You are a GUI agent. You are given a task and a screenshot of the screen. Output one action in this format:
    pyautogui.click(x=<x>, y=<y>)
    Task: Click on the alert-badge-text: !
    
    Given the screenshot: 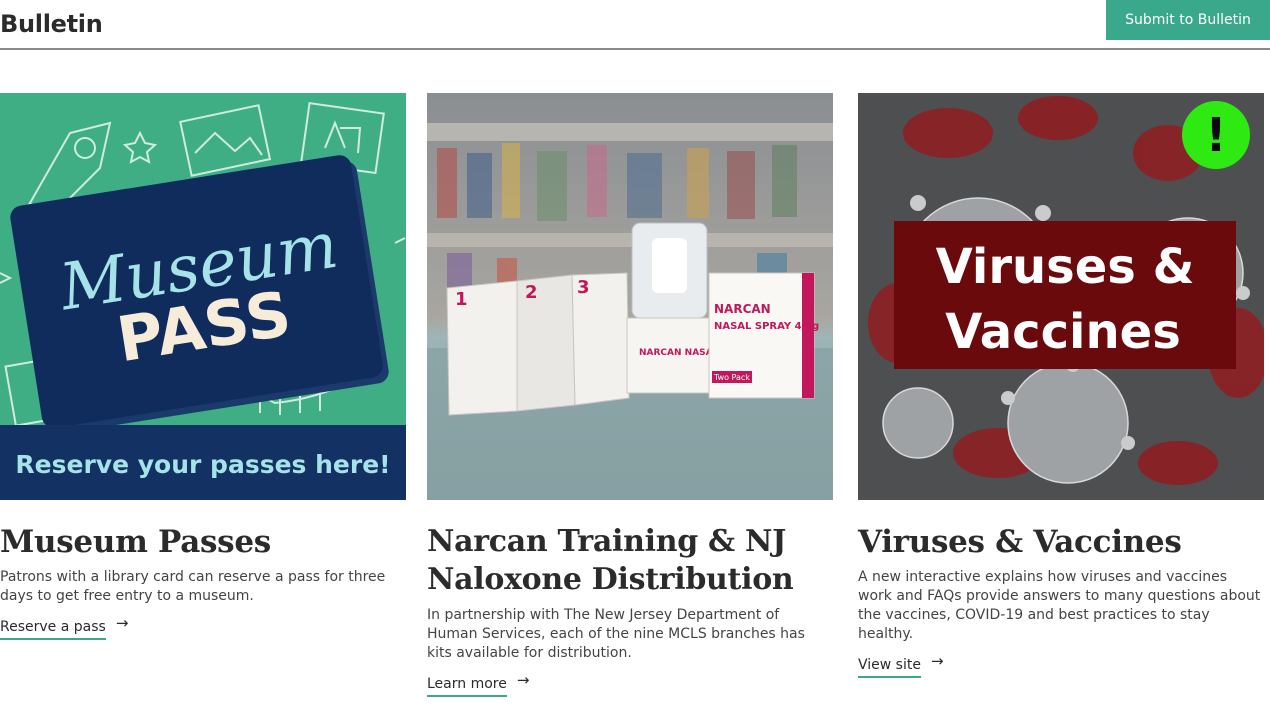 What is the action you would take?
    pyautogui.click(x=1216, y=135)
    